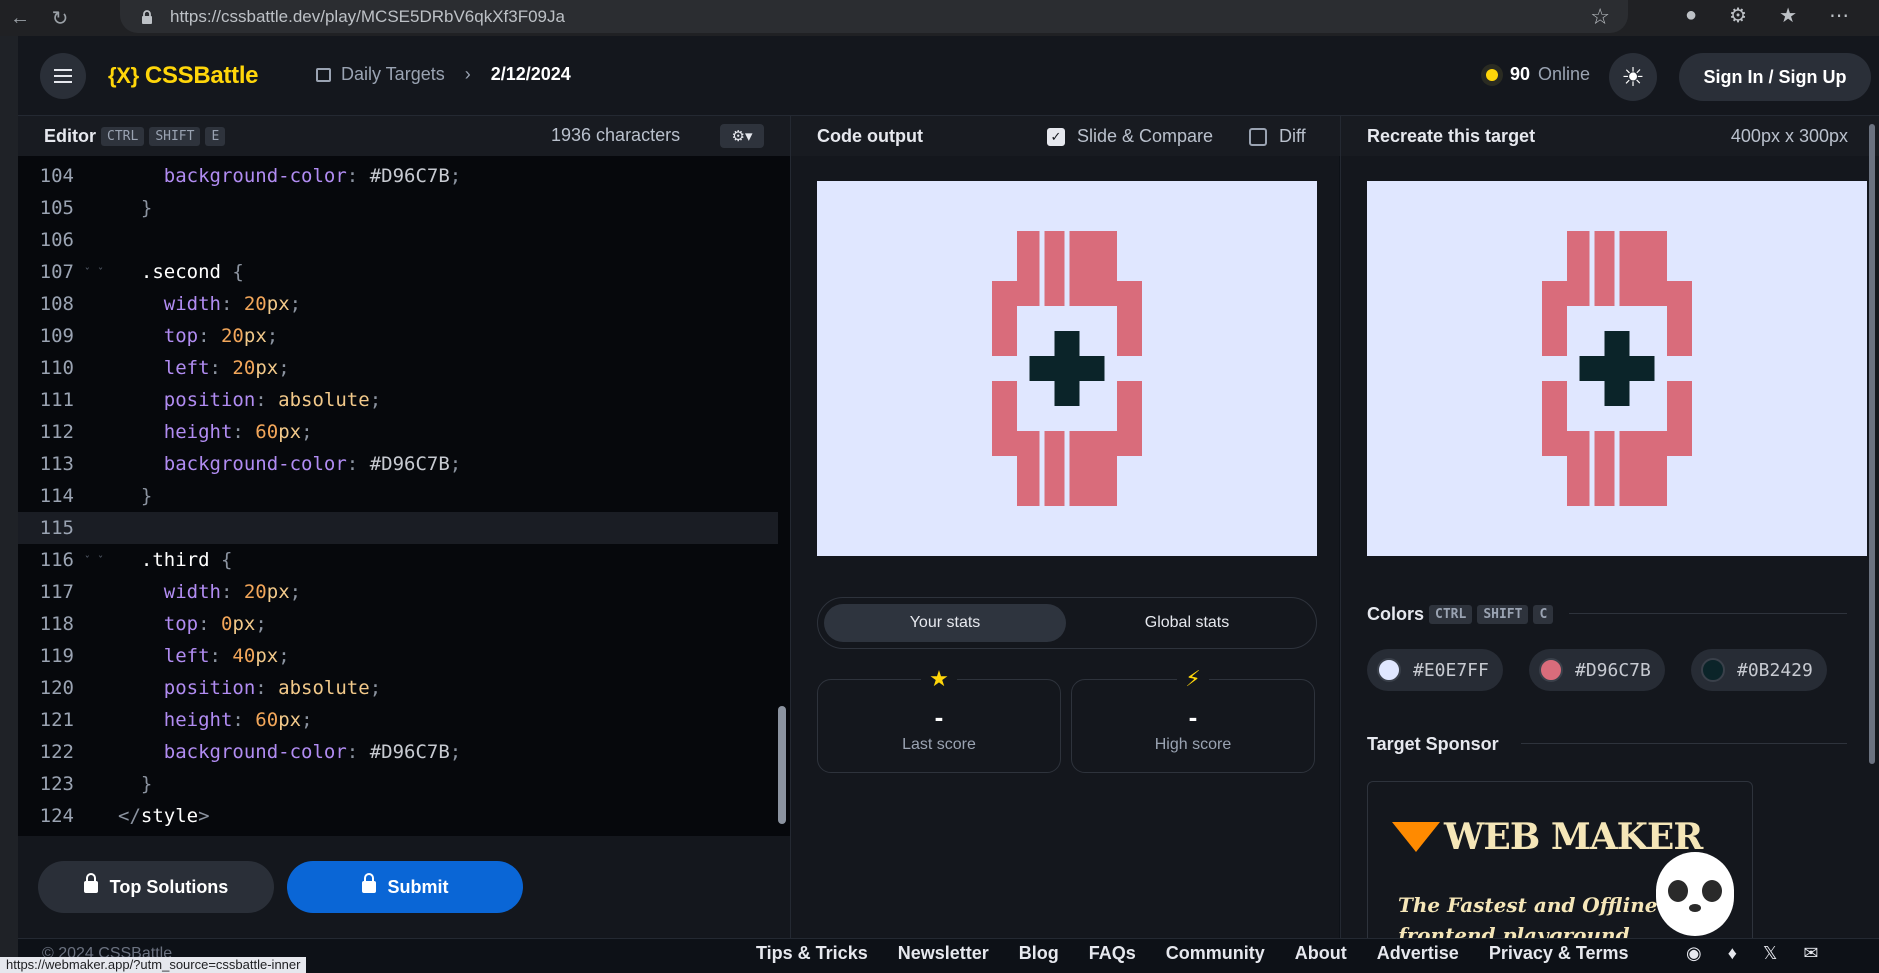  I want to click on more-icon: ⋯, so click(1839, 15).